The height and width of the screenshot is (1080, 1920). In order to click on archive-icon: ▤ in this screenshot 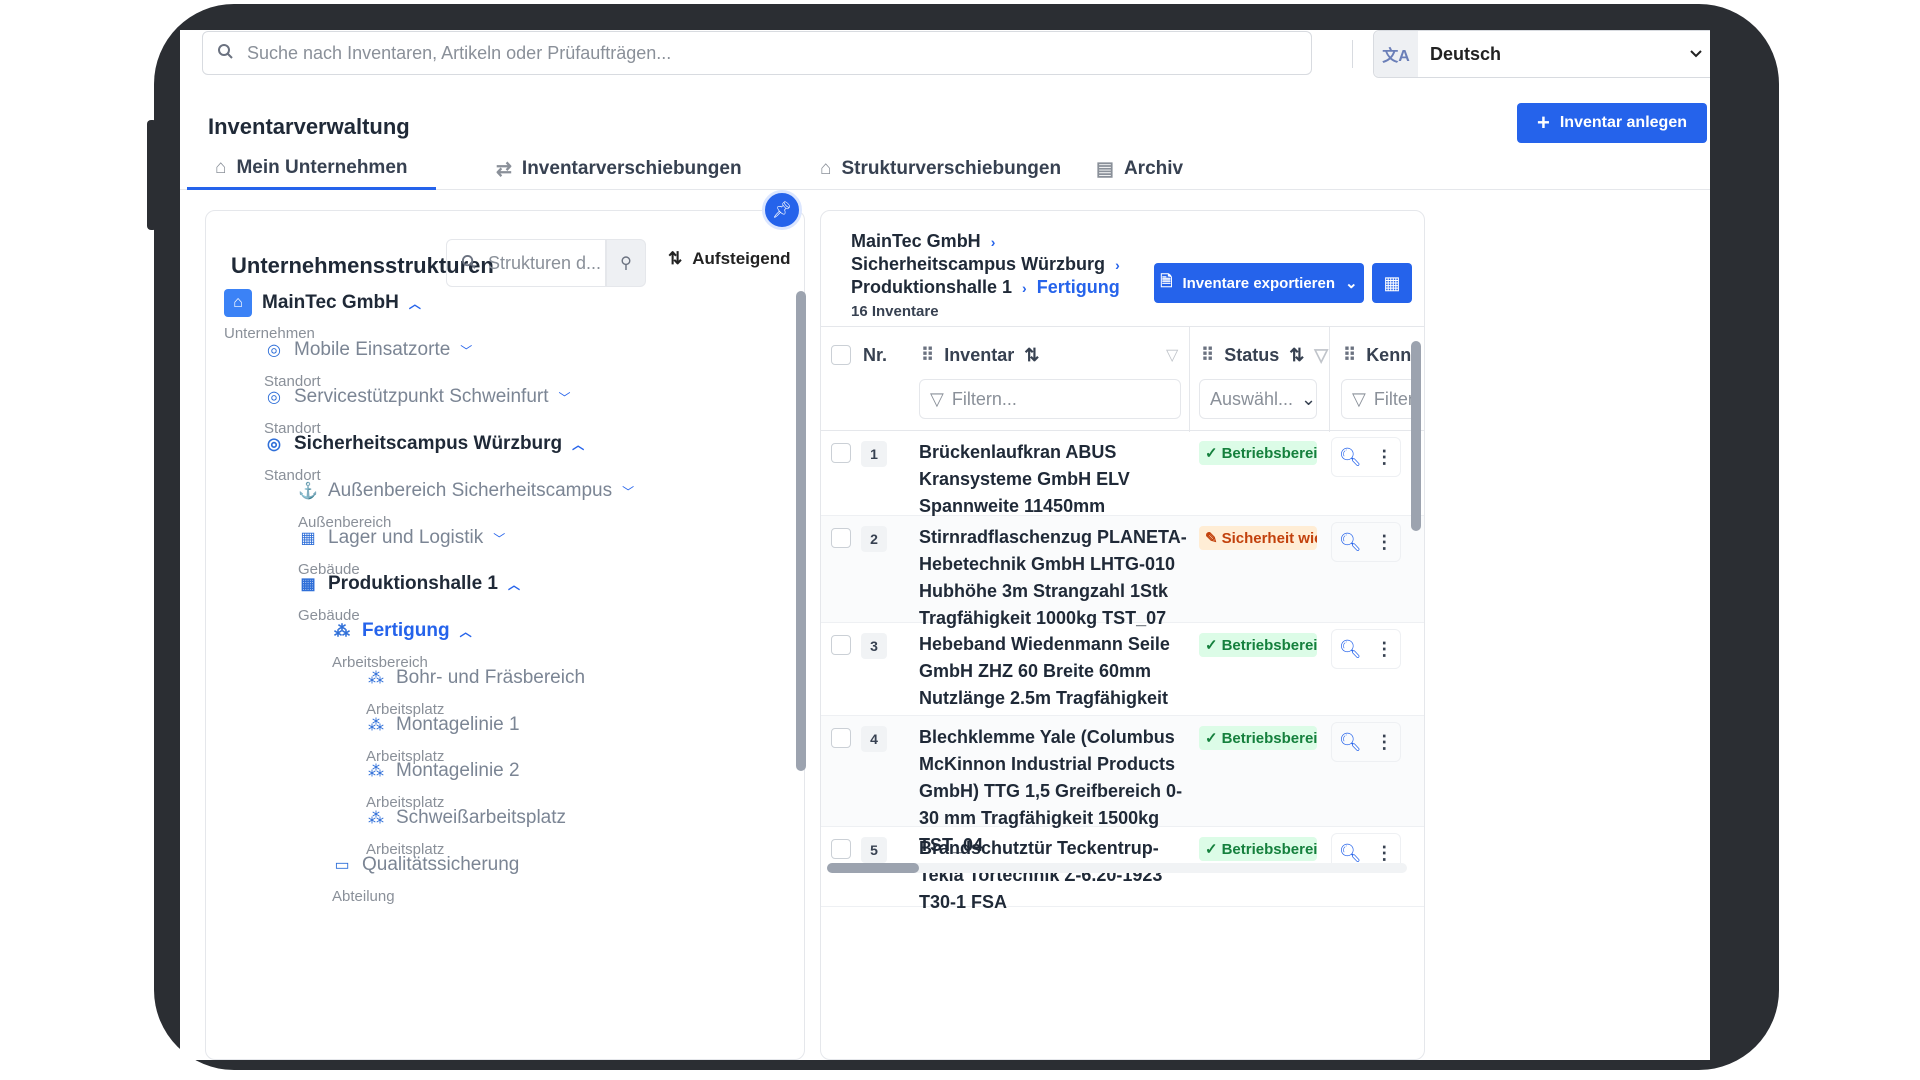, I will do `click(1105, 169)`.